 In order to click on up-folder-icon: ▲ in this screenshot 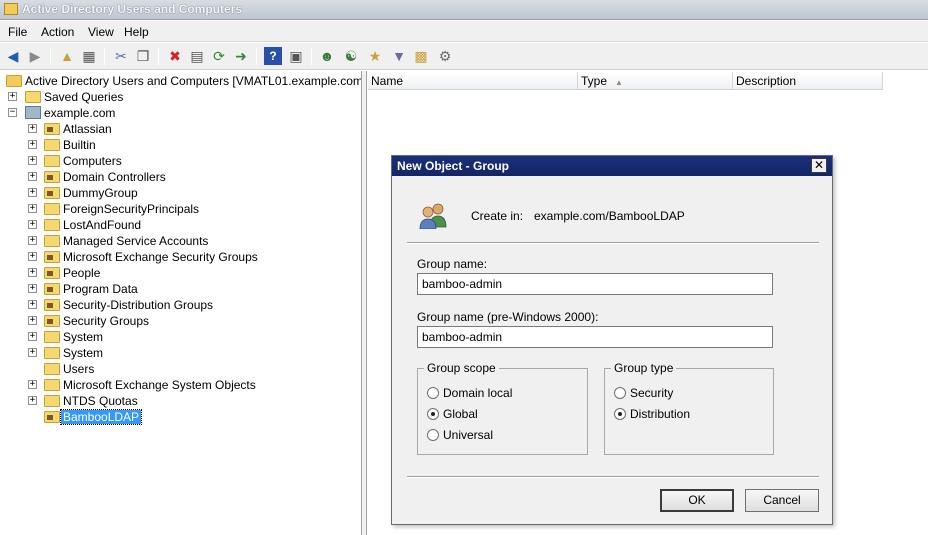, I will do `click(67, 56)`.